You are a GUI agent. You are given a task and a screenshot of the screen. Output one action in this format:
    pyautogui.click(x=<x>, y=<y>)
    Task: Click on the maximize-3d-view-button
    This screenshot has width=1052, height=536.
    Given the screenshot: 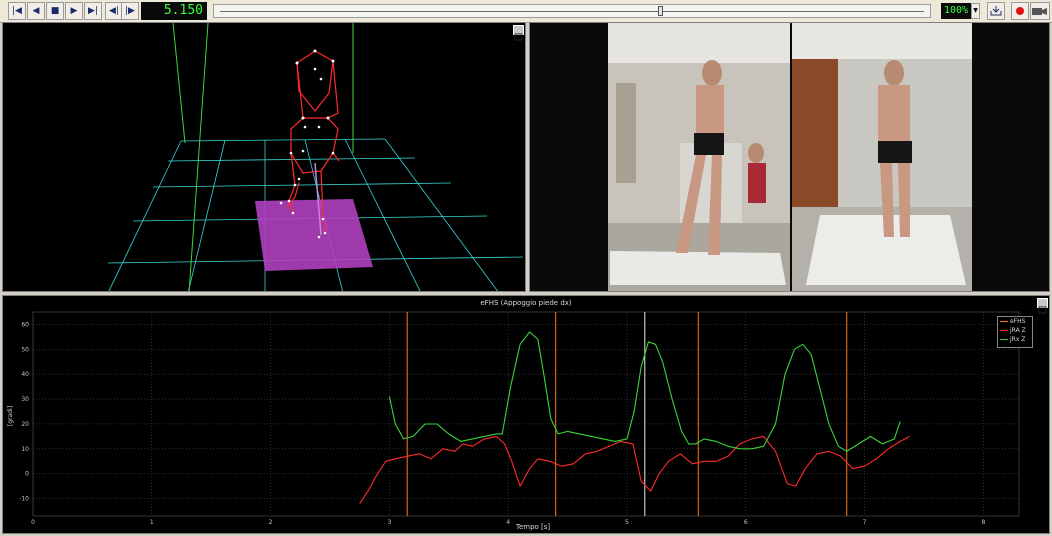 What is the action you would take?
    pyautogui.click(x=518, y=33)
    